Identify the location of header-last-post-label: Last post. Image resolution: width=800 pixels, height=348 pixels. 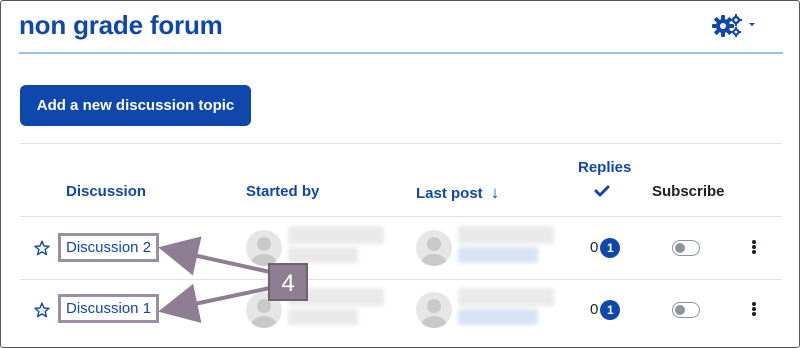
(449, 193).